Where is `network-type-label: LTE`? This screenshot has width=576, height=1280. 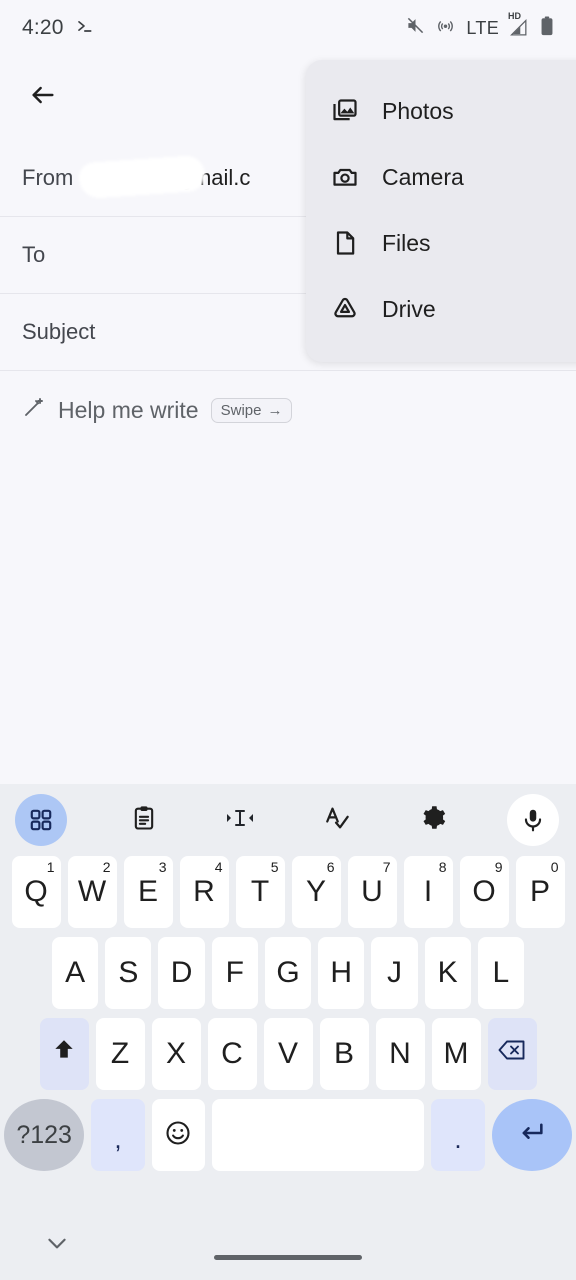
network-type-label: LTE is located at coordinates (482, 27).